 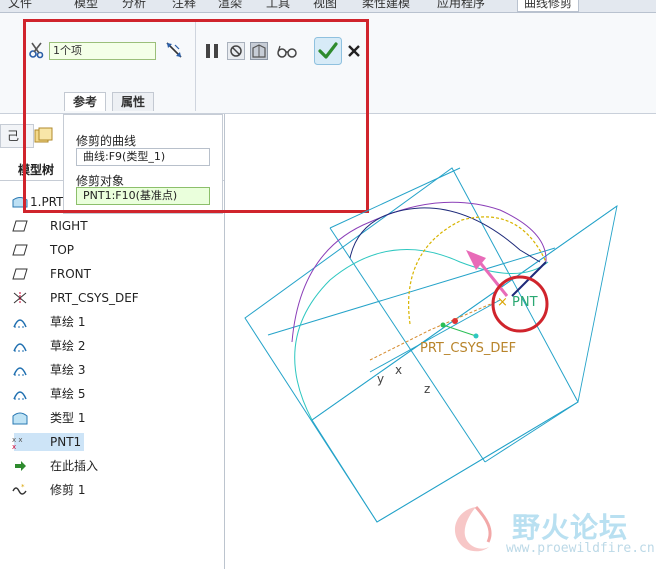 I want to click on menu-model: 模型, so click(x=86, y=5).